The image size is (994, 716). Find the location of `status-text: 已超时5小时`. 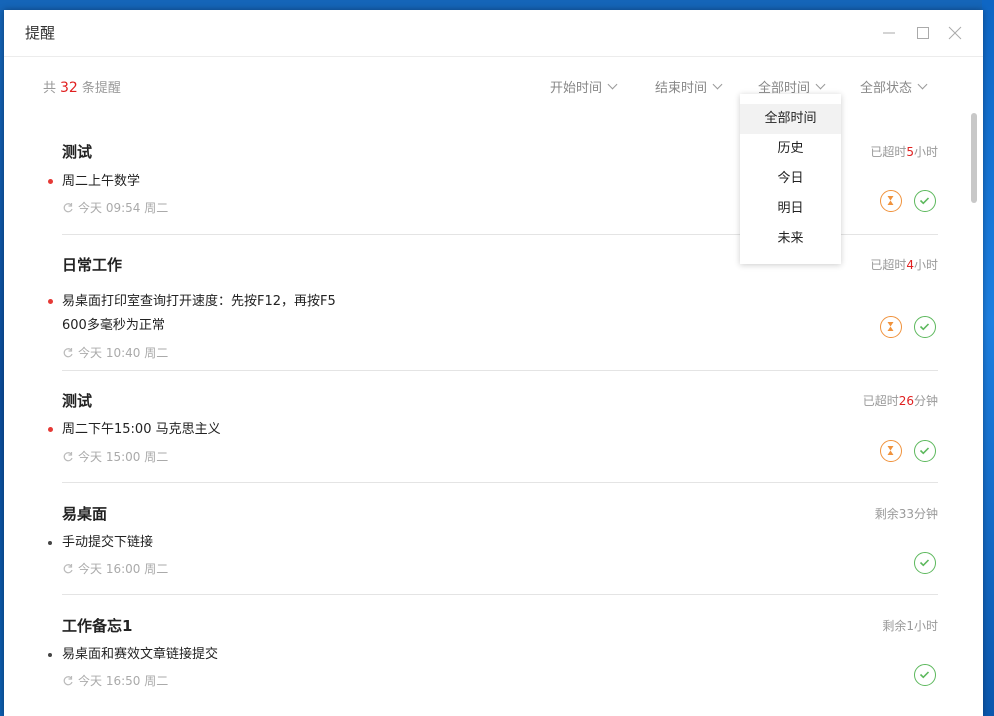

status-text: 已超时5小时 is located at coordinates (904, 151).